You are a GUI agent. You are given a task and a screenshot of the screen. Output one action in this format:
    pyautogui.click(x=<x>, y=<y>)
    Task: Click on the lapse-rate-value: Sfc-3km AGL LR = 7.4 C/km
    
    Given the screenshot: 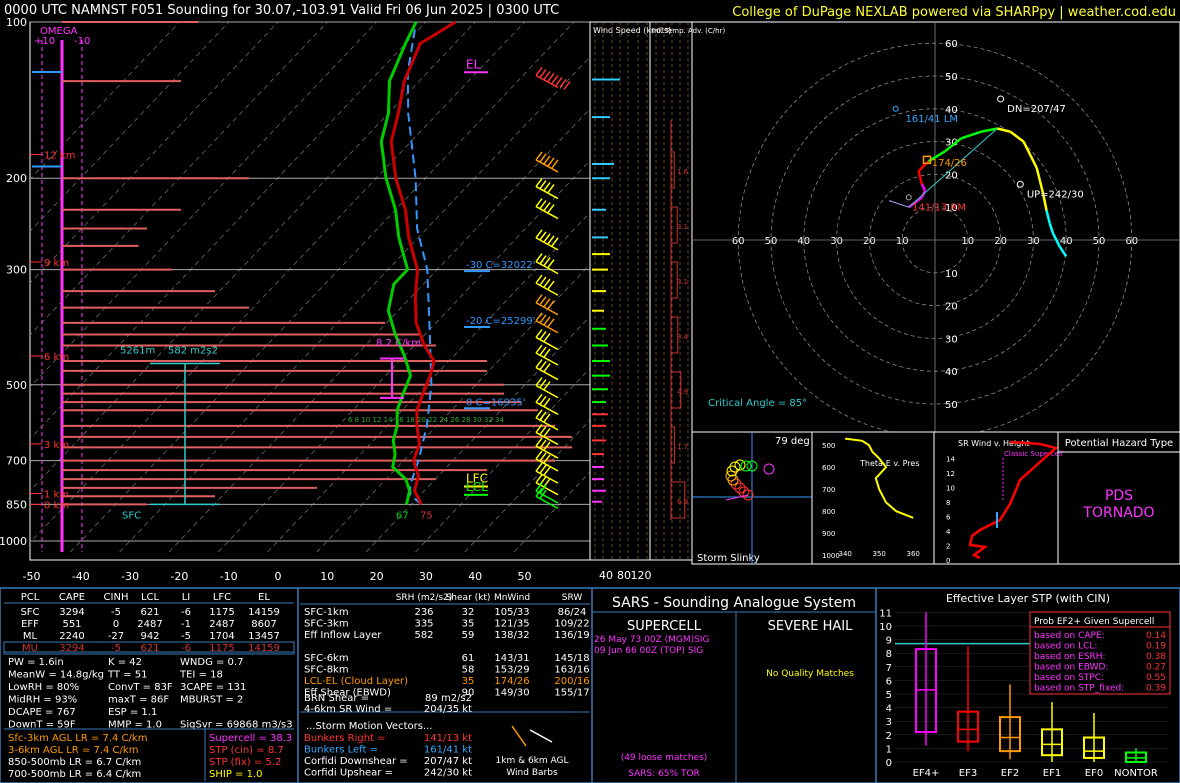 What is the action you would take?
    pyautogui.click(x=77, y=738)
    